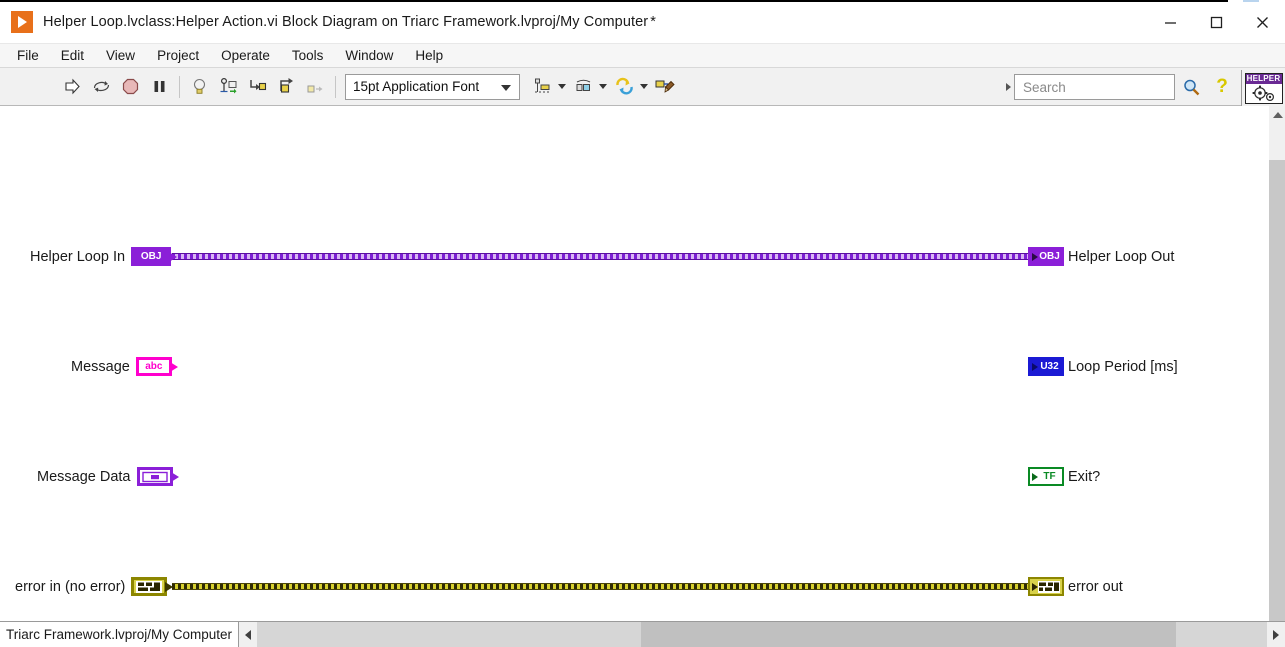 This screenshot has height=647, width=1285. I want to click on search-area: Search ?, so click(1118, 87).